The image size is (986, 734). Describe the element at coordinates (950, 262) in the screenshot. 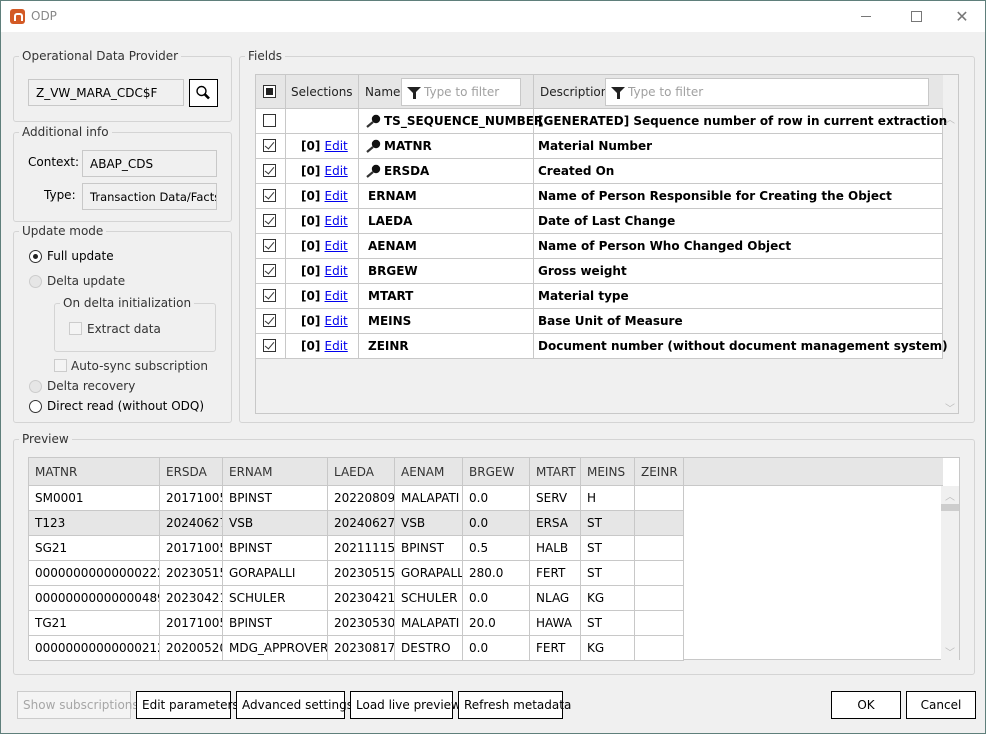

I see `fields-scrollbar: ︿ ﹀` at that location.